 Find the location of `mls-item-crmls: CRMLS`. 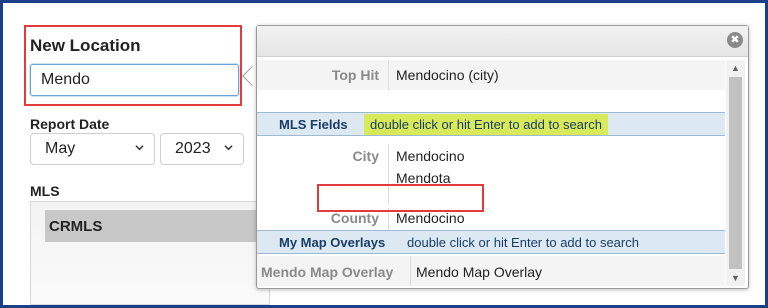

mls-item-crmls: CRMLS is located at coordinates (158, 226).